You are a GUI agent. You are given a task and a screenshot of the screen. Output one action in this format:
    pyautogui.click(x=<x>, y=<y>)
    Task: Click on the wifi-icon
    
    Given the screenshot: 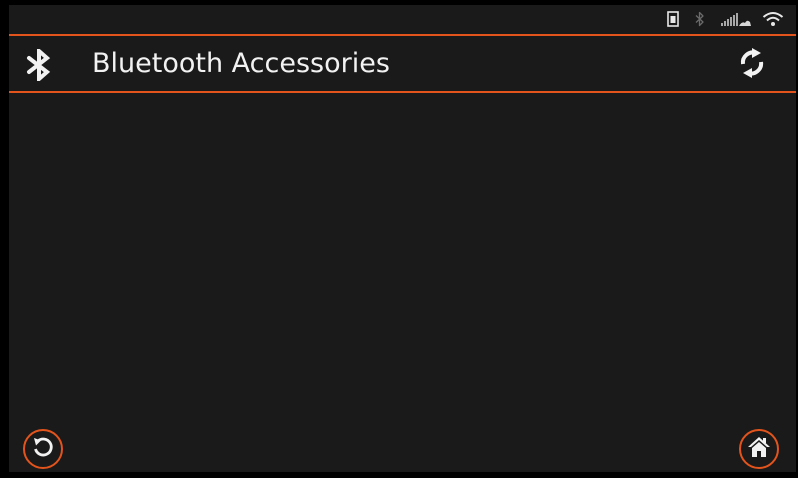 What is the action you would take?
    pyautogui.click(x=773, y=19)
    